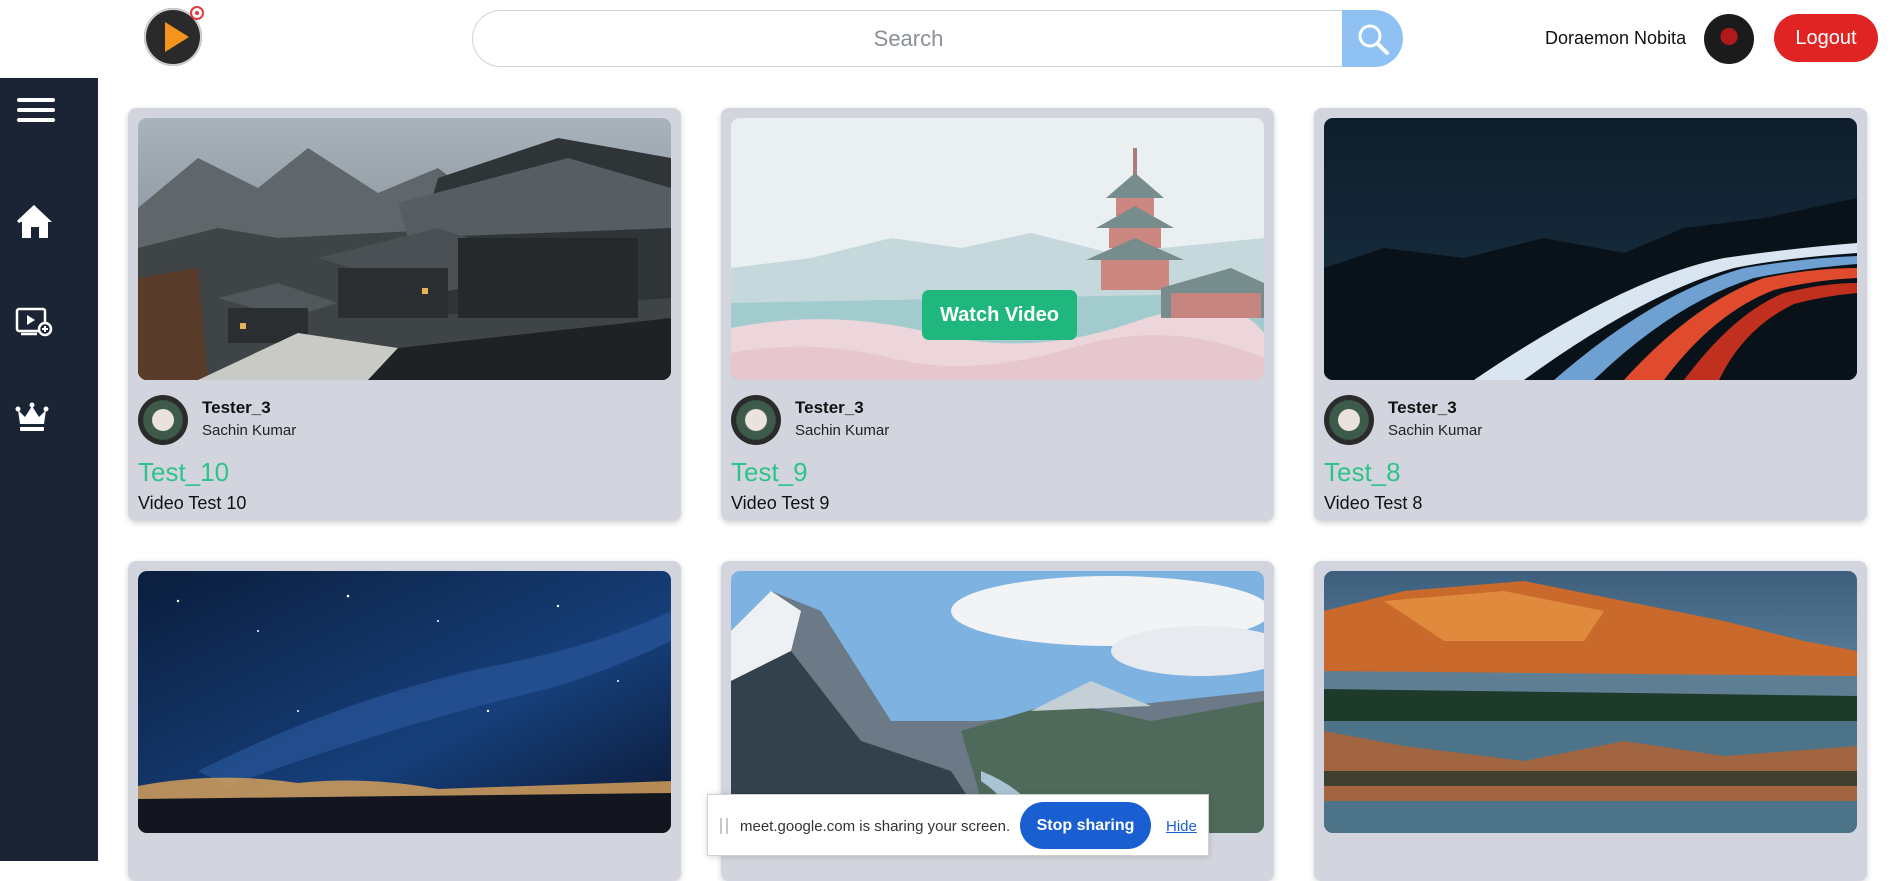 This screenshot has height=881, width=1895. What do you see at coordinates (1085, 825) in the screenshot?
I see `stop-sharing-button: Stop sharing` at bounding box center [1085, 825].